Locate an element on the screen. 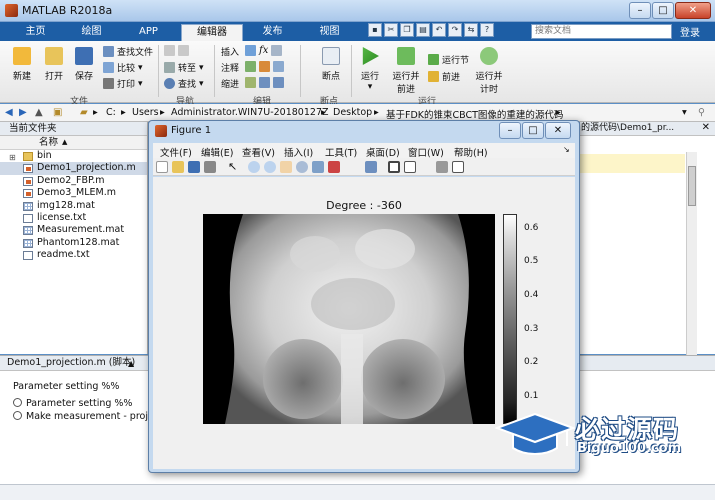  save-button: 保存 is located at coordinates (84, 64).